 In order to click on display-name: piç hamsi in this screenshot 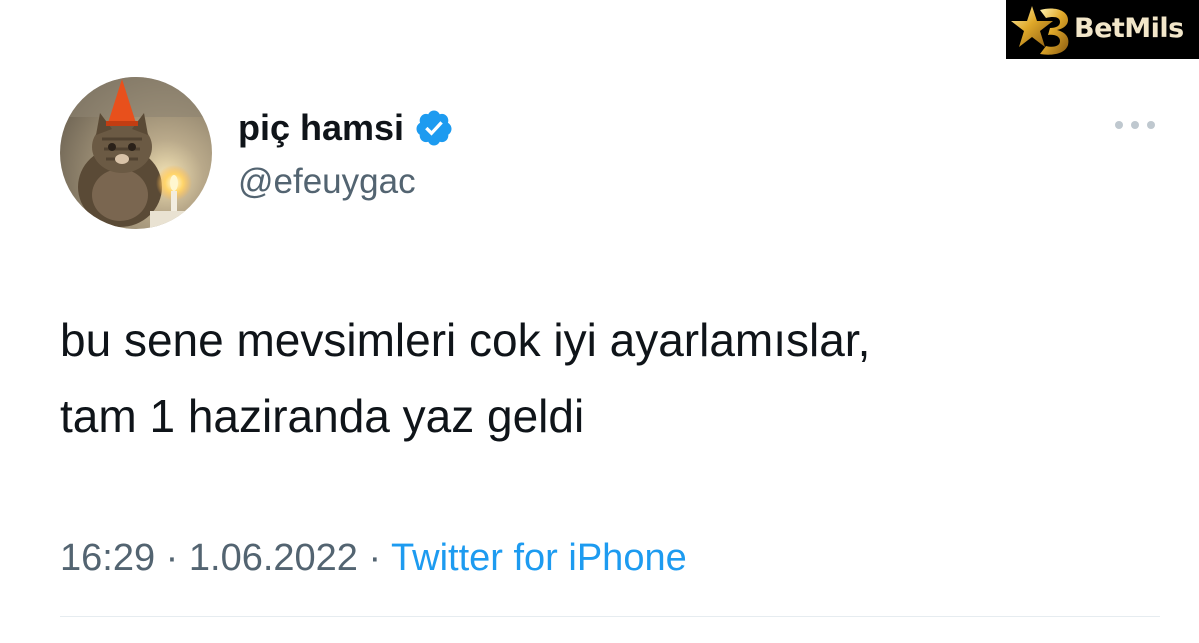, I will do `click(321, 128)`.